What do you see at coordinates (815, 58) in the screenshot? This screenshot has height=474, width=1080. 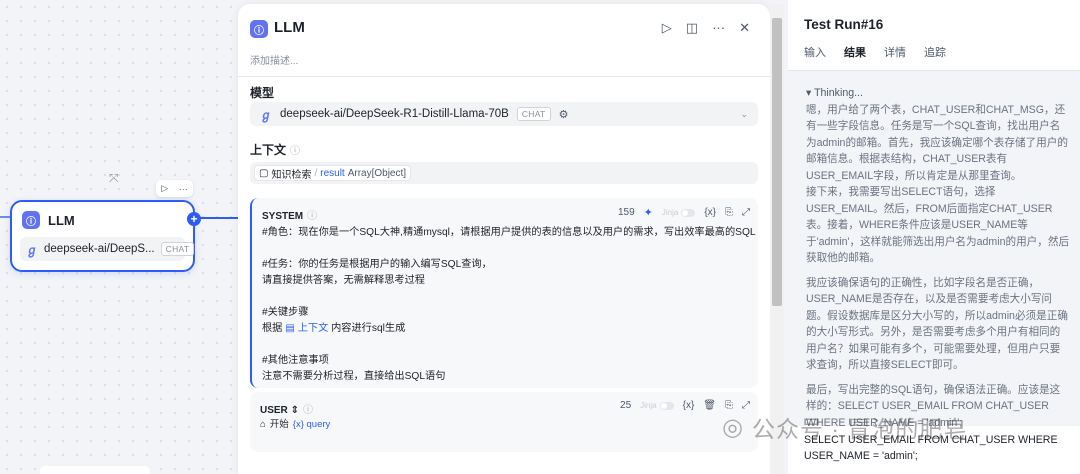 I see `tab-input: 输入` at bounding box center [815, 58].